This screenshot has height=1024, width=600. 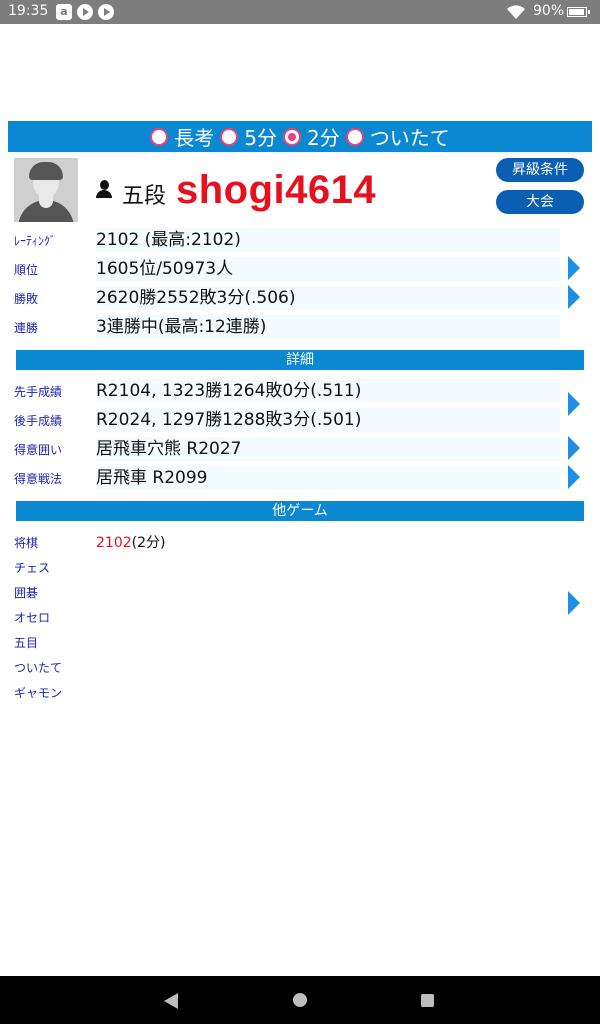 I want to click on status-bar: 19:35 a 90%, so click(x=300, y=12).